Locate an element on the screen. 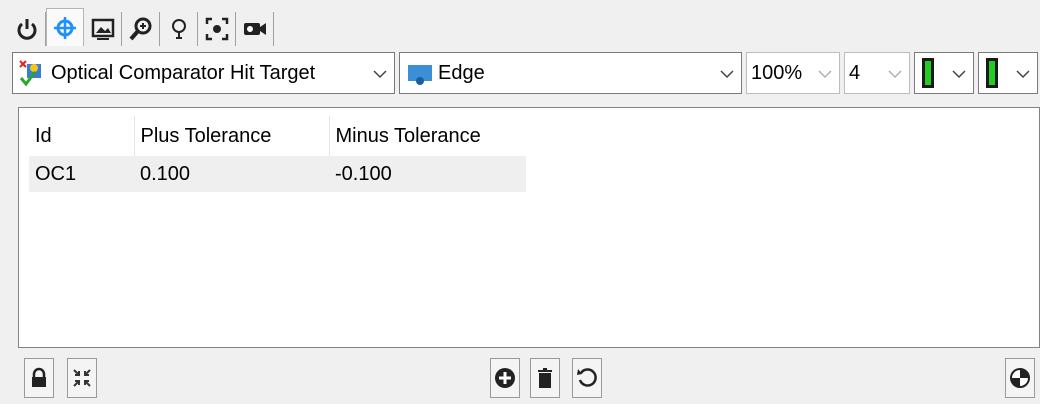 Image resolution: width=1040 pixels, height=404 pixels. lock-button is located at coordinates (39, 378).